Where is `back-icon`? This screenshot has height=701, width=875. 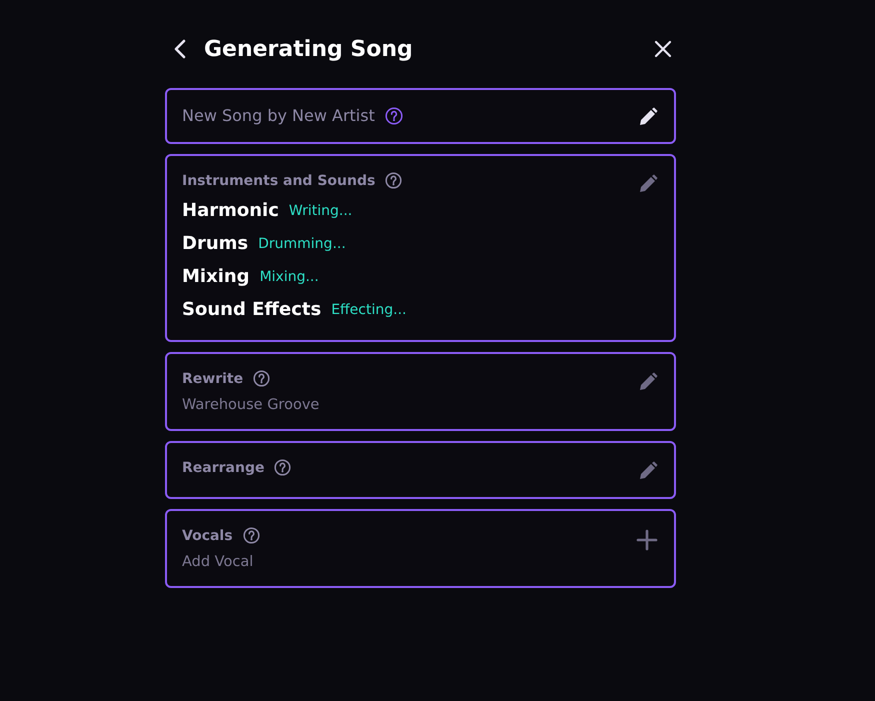 back-icon is located at coordinates (180, 49).